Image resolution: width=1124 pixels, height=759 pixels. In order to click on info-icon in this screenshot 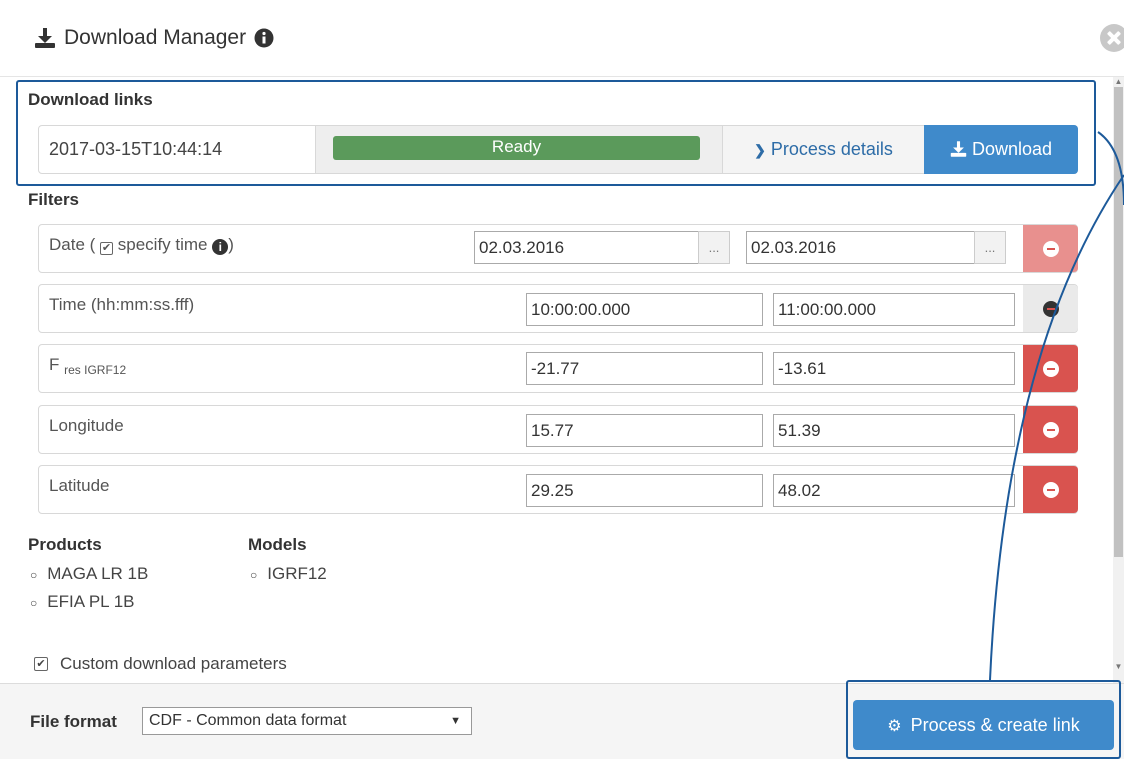, I will do `click(264, 38)`.